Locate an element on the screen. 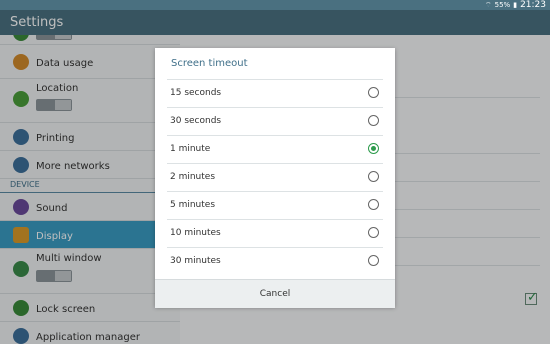 The height and width of the screenshot is (344, 550). option-label: 2 minutes is located at coordinates (193, 177).